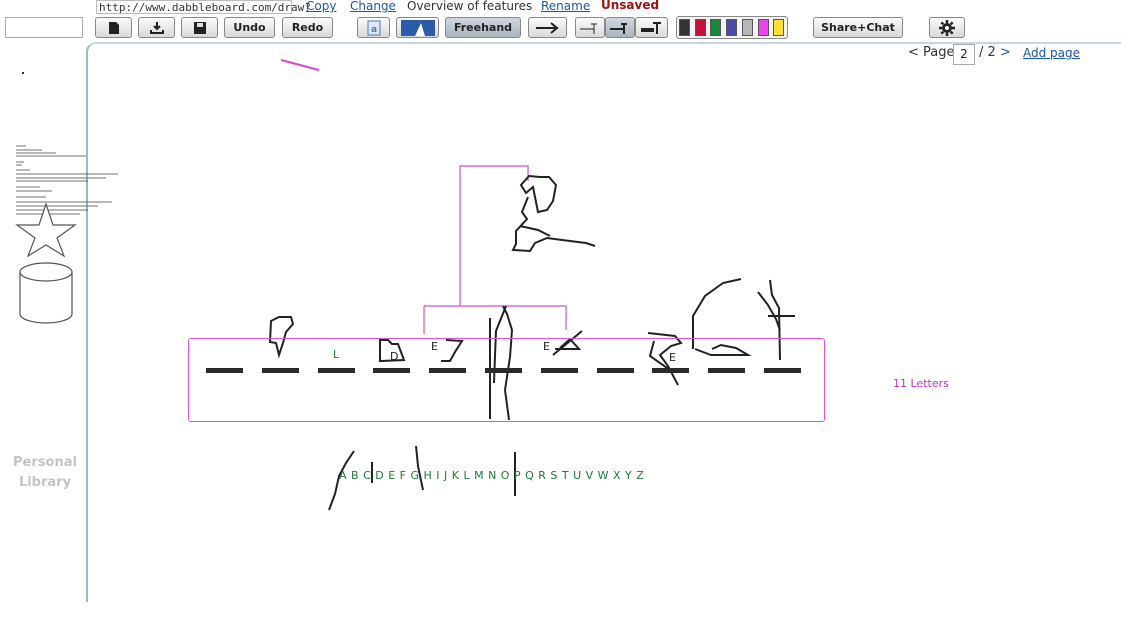 The height and width of the screenshot is (623, 1121). What do you see at coordinates (394, 356) in the screenshot?
I see `guess-letter: D` at bounding box center [394, 356].